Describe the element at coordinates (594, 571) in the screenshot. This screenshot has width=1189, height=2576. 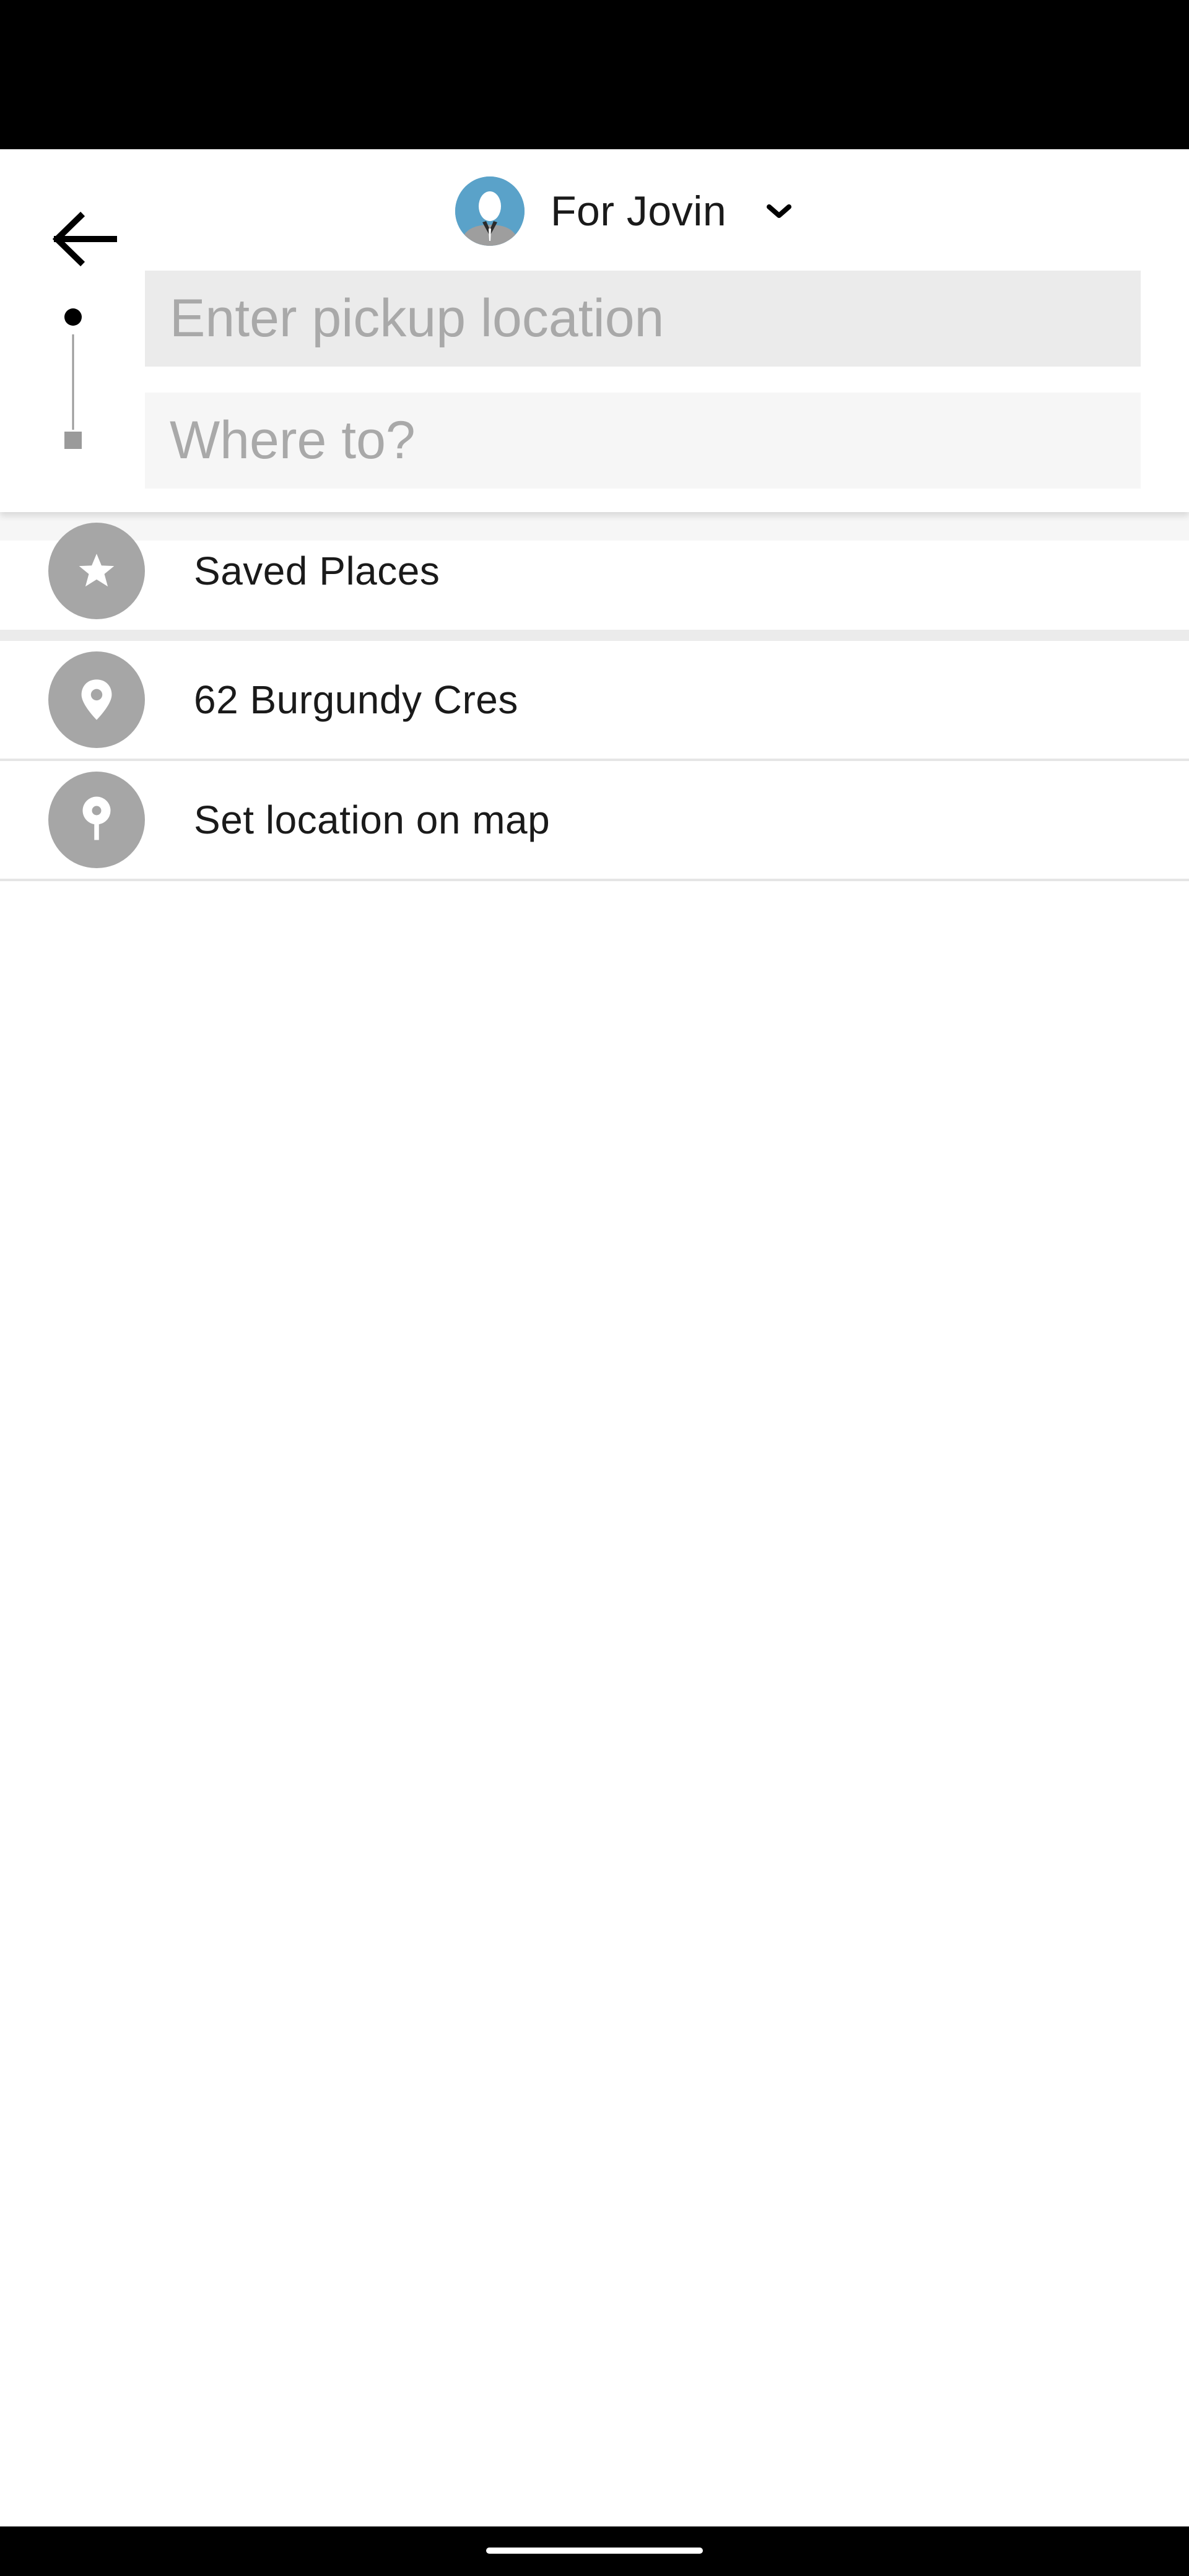
I see `saved-places-item: Saved Places` at that location.